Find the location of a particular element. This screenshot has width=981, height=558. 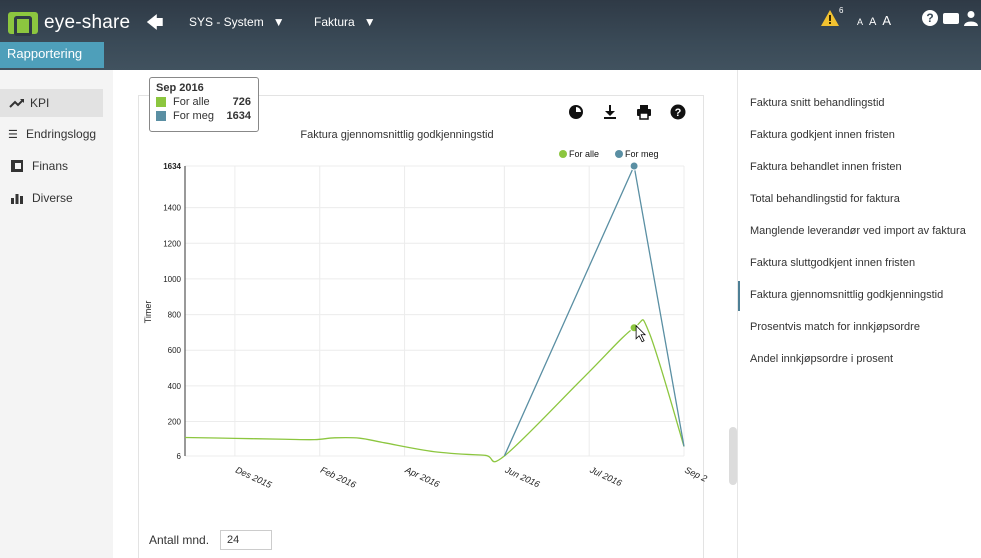

sidebar-item-label: Endringslogg is located at coordinates (61, 134).